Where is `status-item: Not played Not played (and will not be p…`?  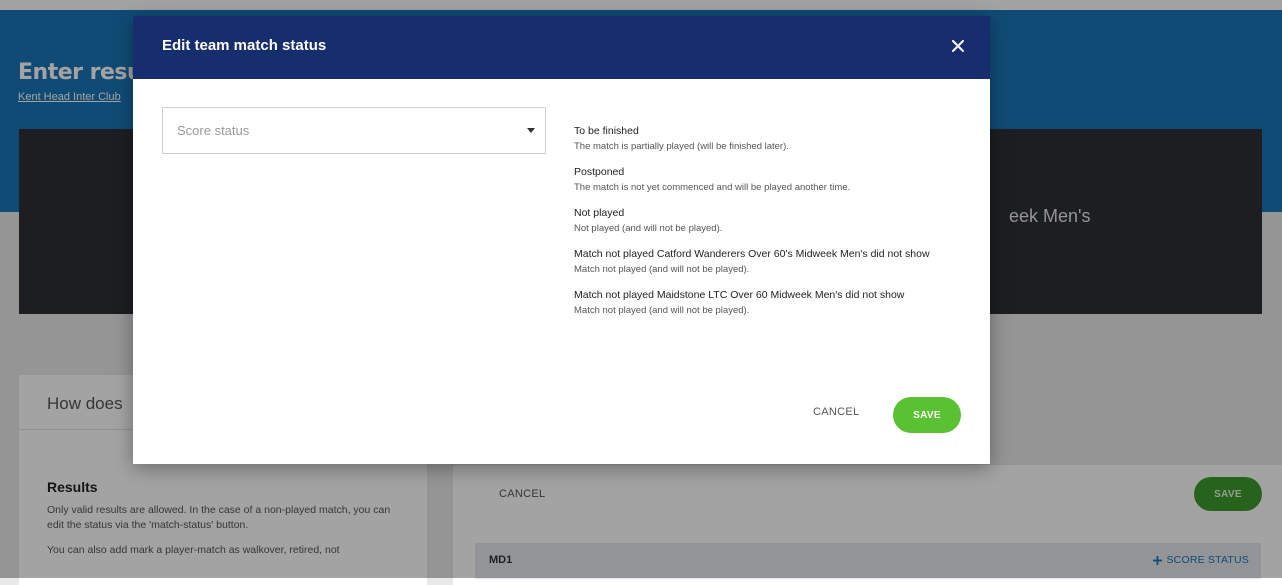 status-item: Not played Not played (and will not be p… is located at coordinates (769, 221).